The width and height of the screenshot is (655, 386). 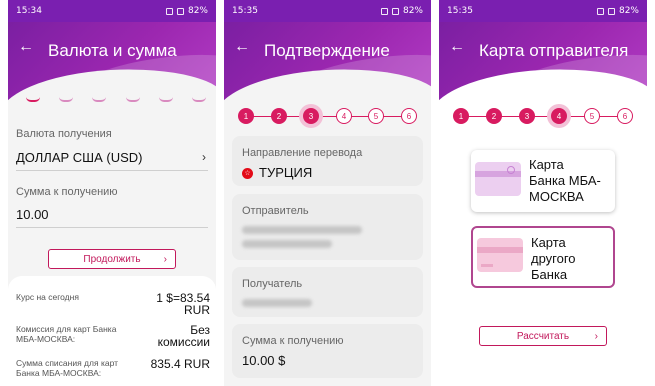 What do you see at coordinates (112, 217) in the screenshot?
I see `amount-input: 10.00` at bounding box center [112, 217].